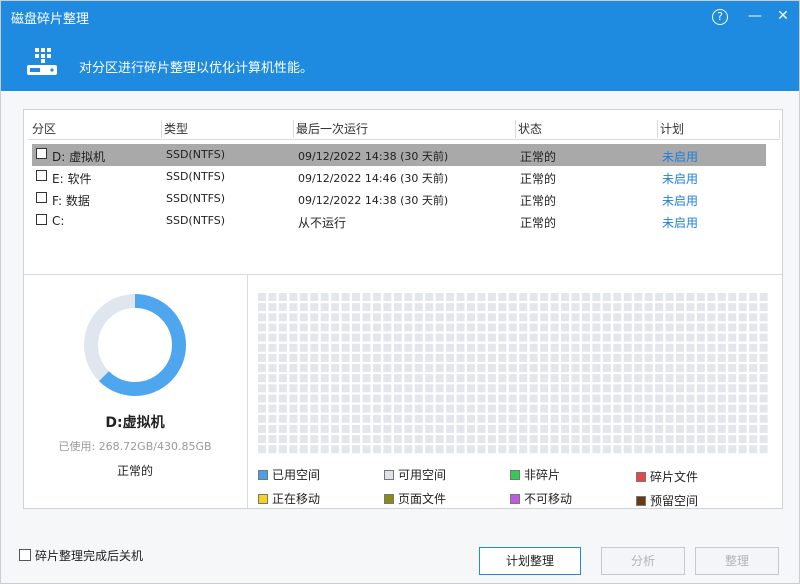 This screenshot has height=584, width=800. I want to click on legend-used-space: 已用空间, so click(289, 474).